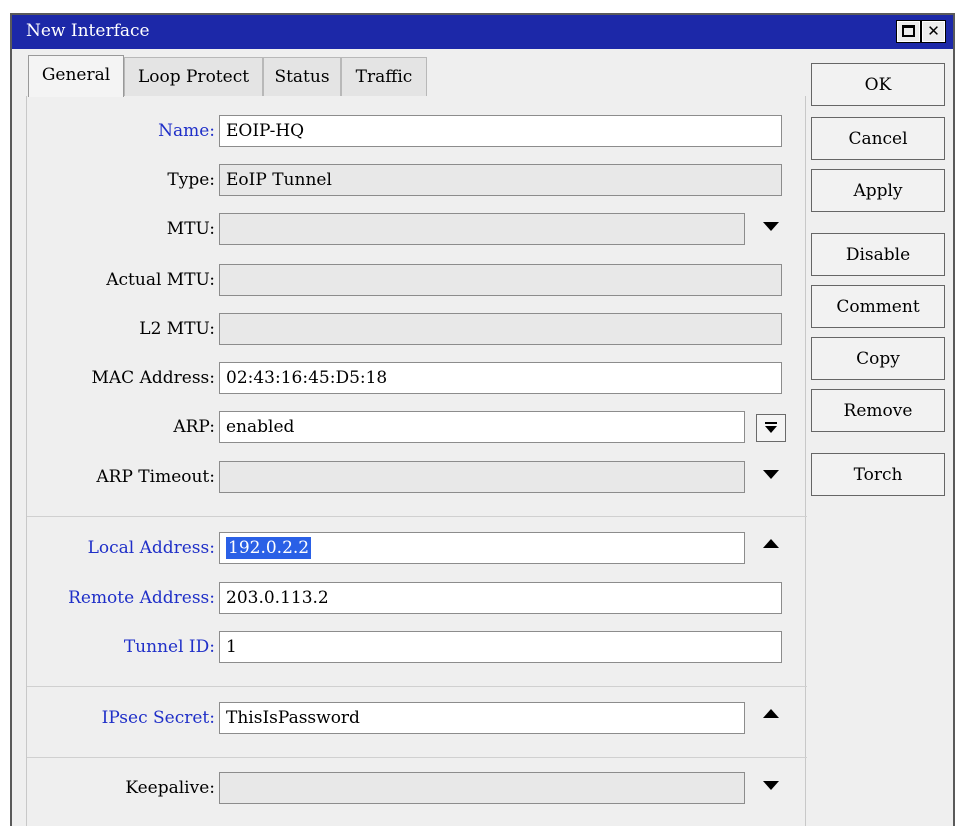 The height and width of the screenshot is (826, 959). I want to click on comment-button: Comment, so click(878, 306).